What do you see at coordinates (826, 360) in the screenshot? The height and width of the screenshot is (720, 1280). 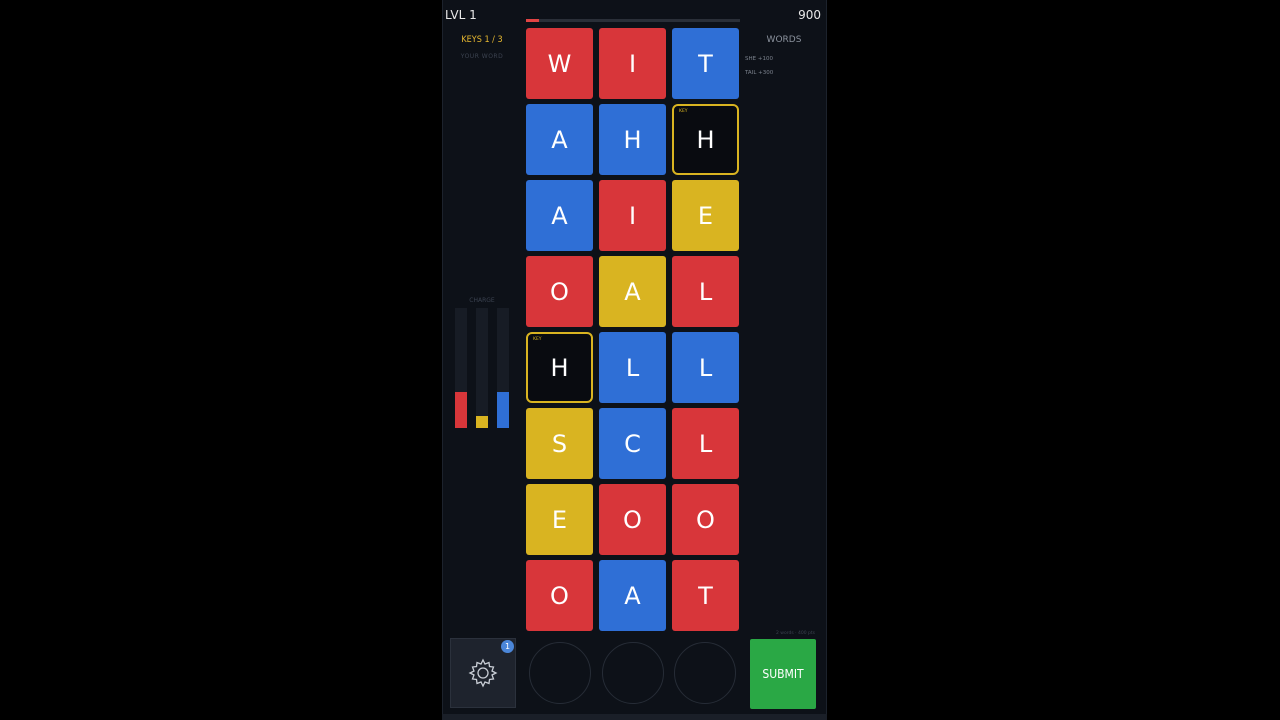 I see `right-edge` at bounding box center [826, 360].